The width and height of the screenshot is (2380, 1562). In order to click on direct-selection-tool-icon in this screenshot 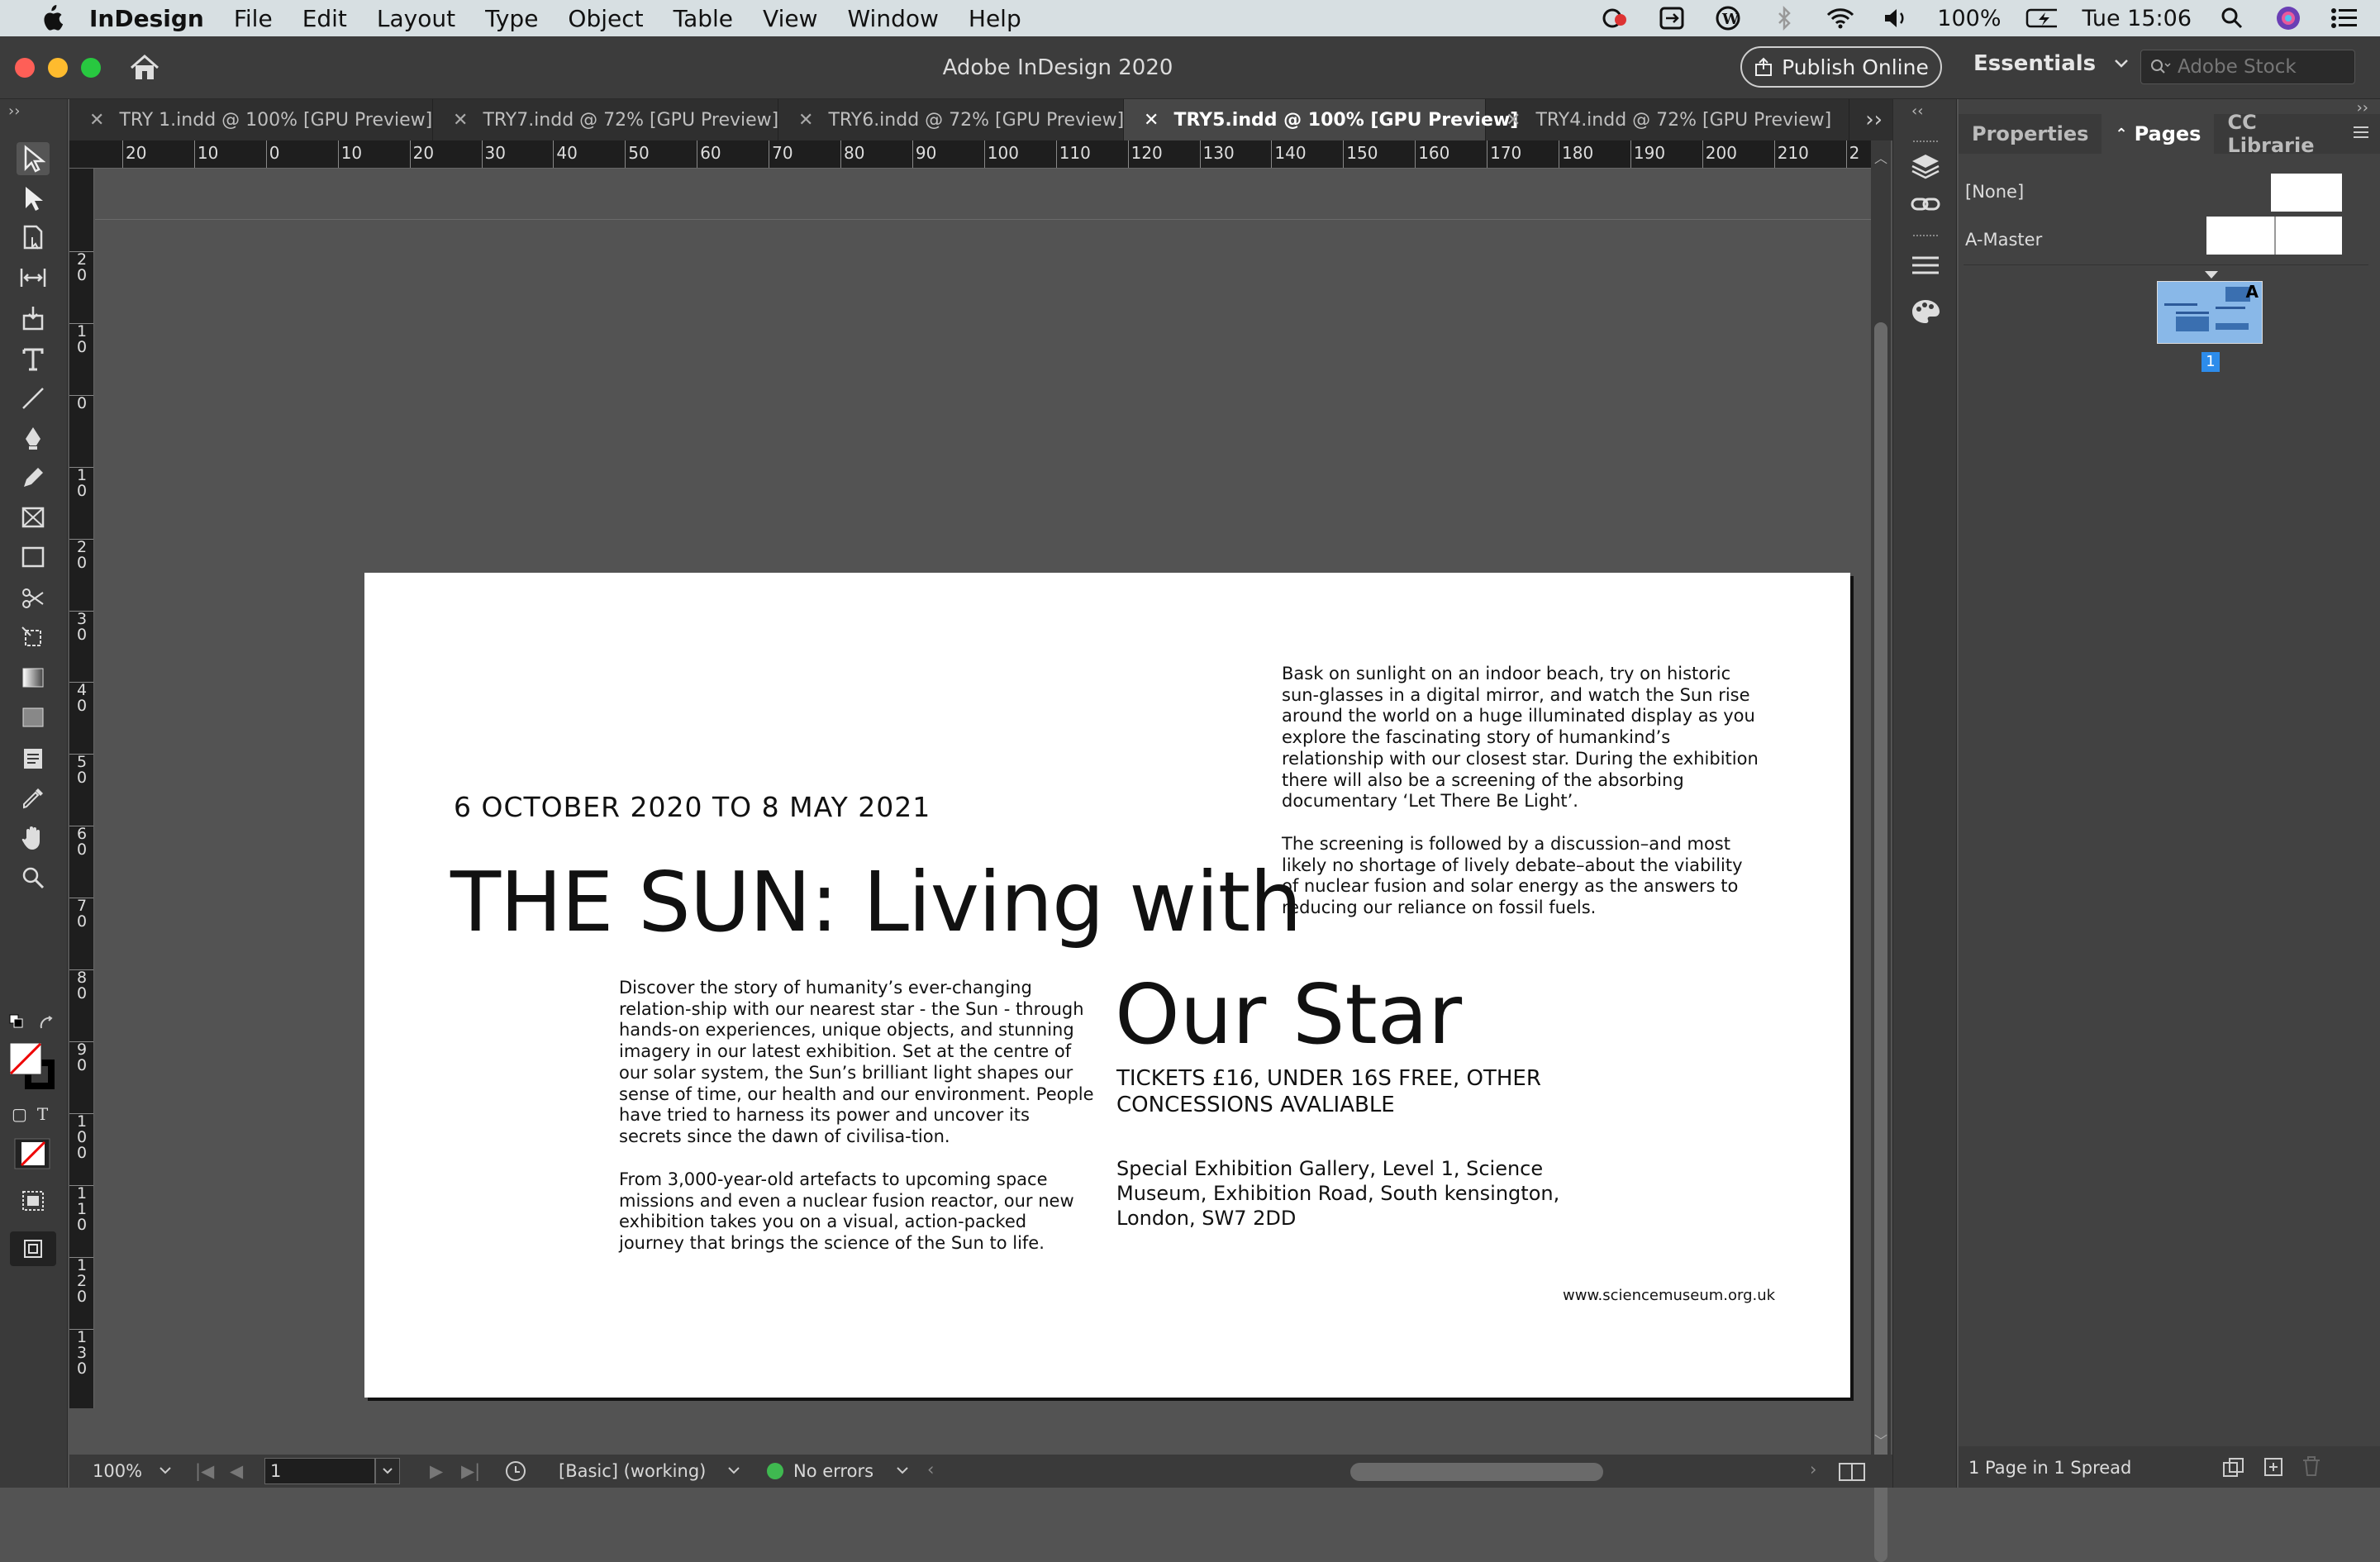, I will do `click(33, 198)`.